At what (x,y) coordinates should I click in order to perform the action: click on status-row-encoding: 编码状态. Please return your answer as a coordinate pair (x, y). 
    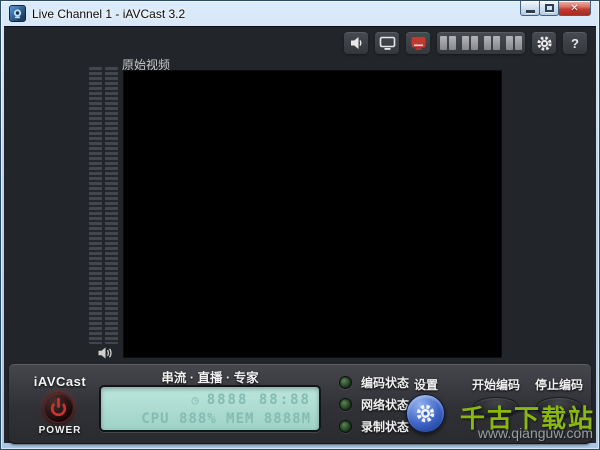
    Looking at the image, I should click on (374, 382).